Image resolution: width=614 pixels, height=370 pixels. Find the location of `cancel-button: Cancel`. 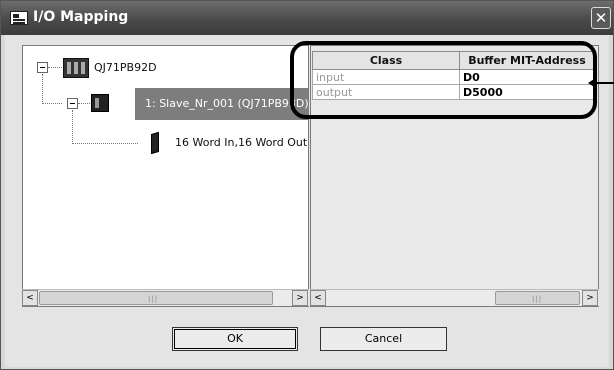

cancel-button: Cancel is located at coordinates (383, 339).